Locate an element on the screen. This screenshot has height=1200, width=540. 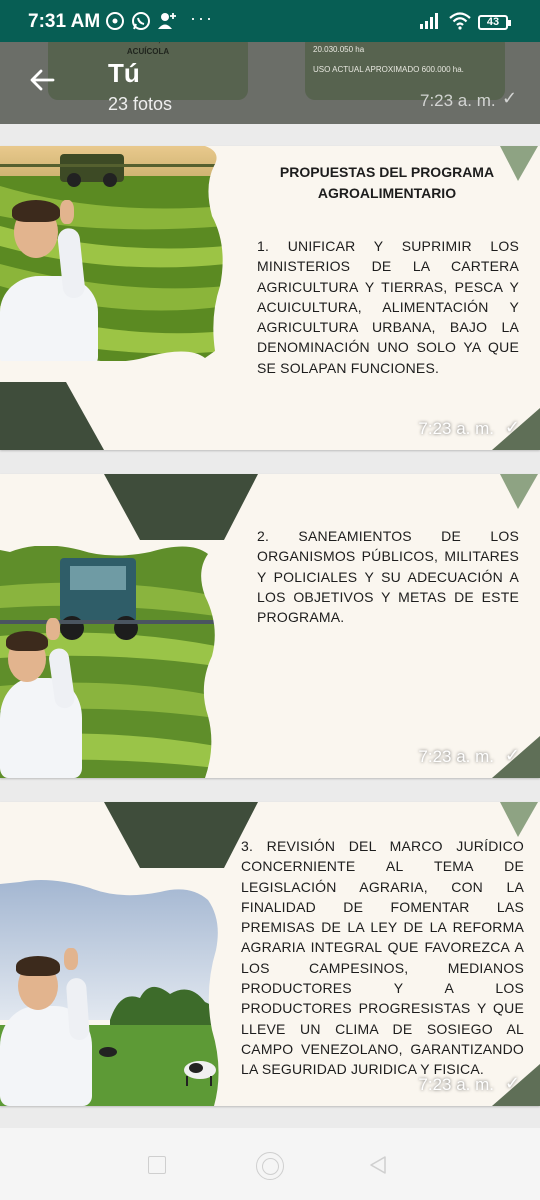
home-icon is located at coordinates (270, 1166).